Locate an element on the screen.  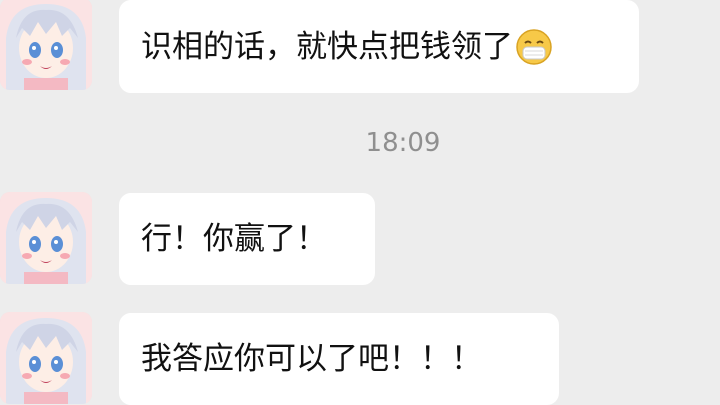
message-bubble: 我答应你可以了吧！！！ is located at coordinates (339, 359).